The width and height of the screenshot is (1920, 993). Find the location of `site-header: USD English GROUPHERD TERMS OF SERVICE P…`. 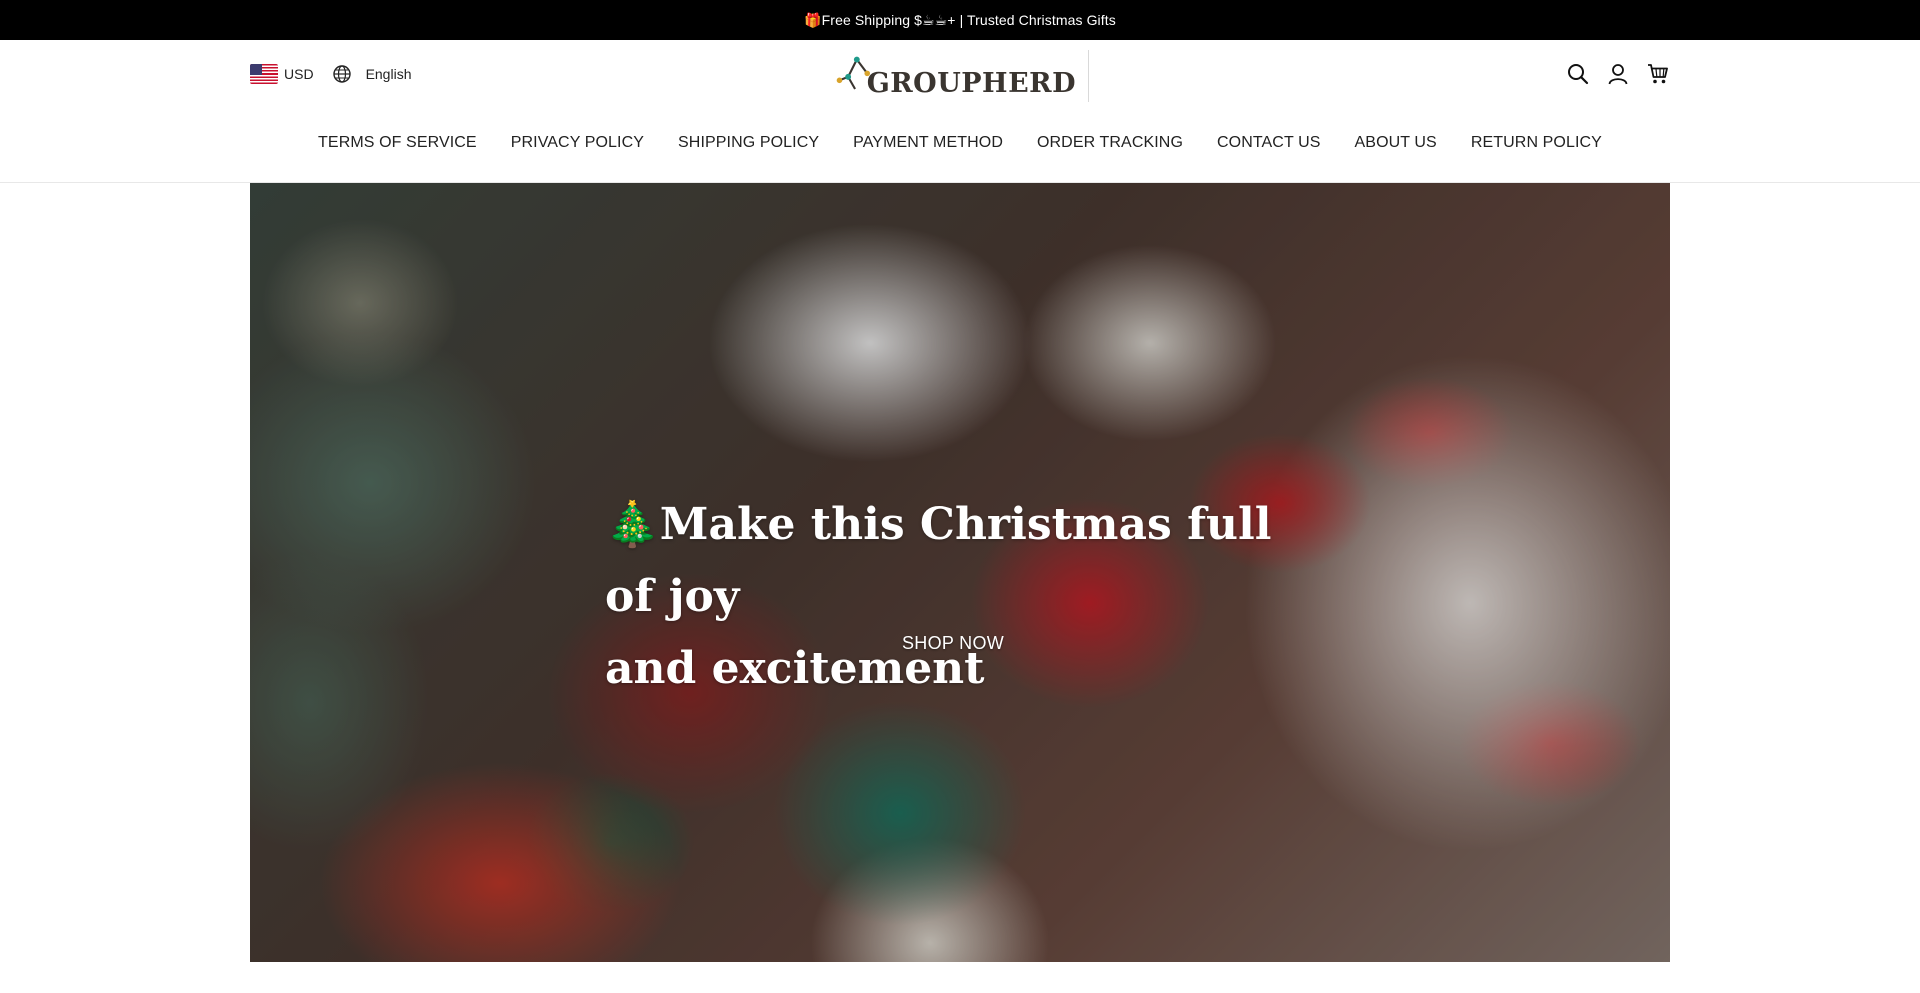

site-header: USD English GROUPHERD TERMS OF SERVICE P… is located at coordinates (960, 111).